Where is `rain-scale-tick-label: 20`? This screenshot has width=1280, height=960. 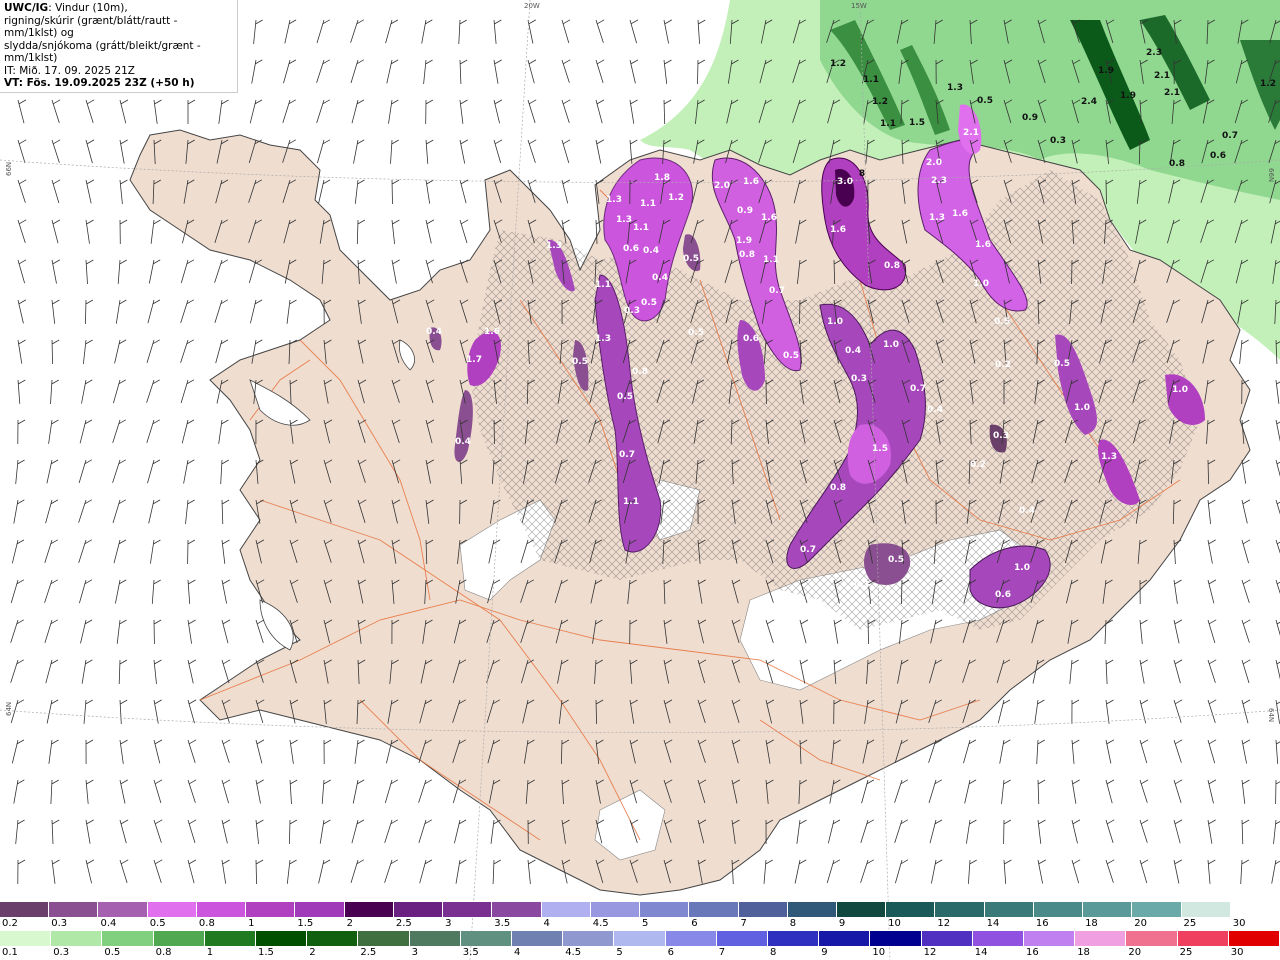 rain-scale-tick-label: 20 is located at coordinates (1135, 952).